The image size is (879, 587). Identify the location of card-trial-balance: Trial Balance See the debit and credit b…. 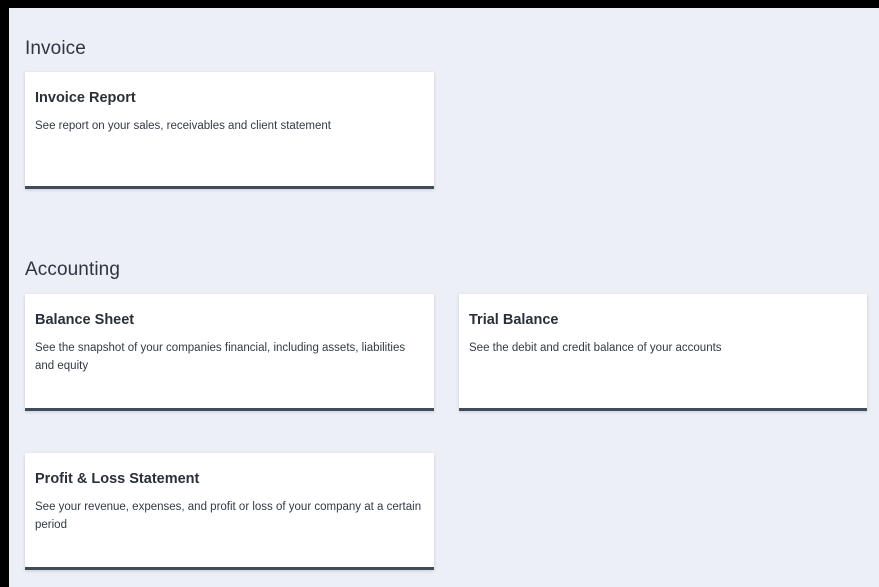
(663, 352).